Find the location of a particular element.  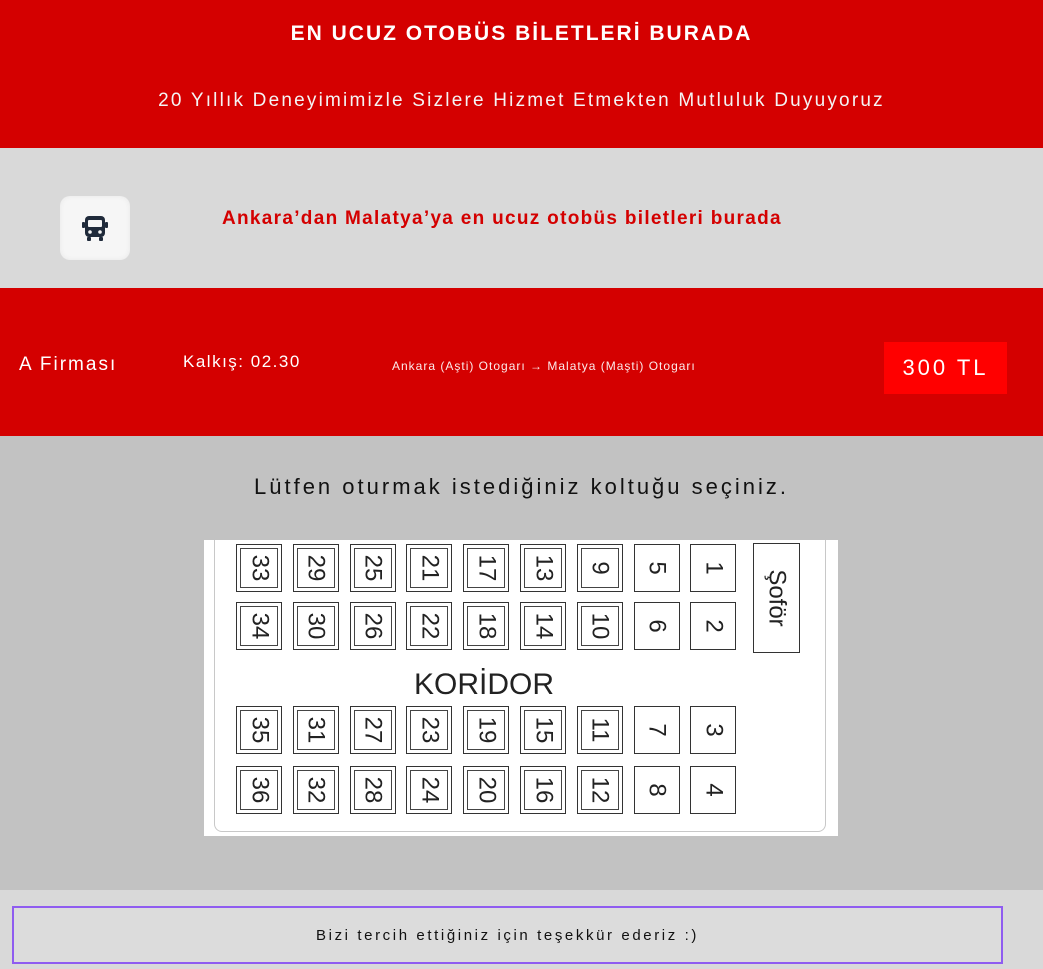

seat-number: 8 is located at coordinates (657, 790).